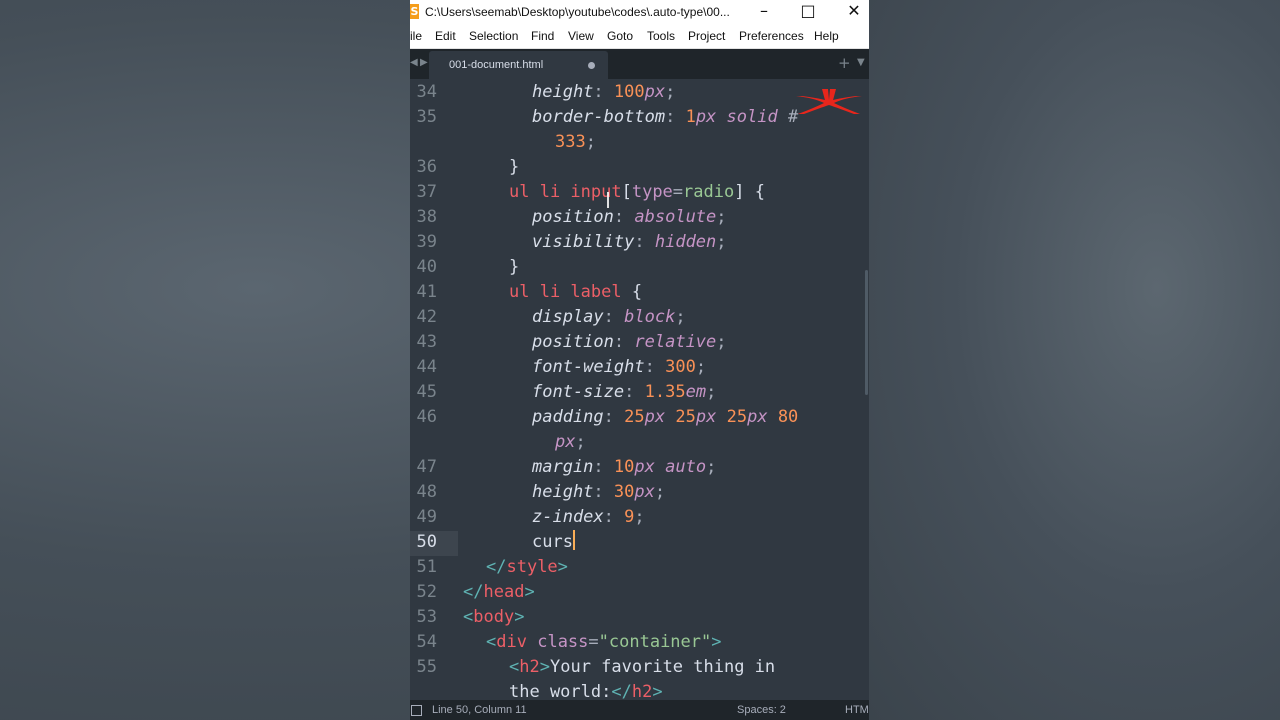  Describe the element at coordinates (493, 36) in the screenshot. I see `menu-selection: Selection` at that location.